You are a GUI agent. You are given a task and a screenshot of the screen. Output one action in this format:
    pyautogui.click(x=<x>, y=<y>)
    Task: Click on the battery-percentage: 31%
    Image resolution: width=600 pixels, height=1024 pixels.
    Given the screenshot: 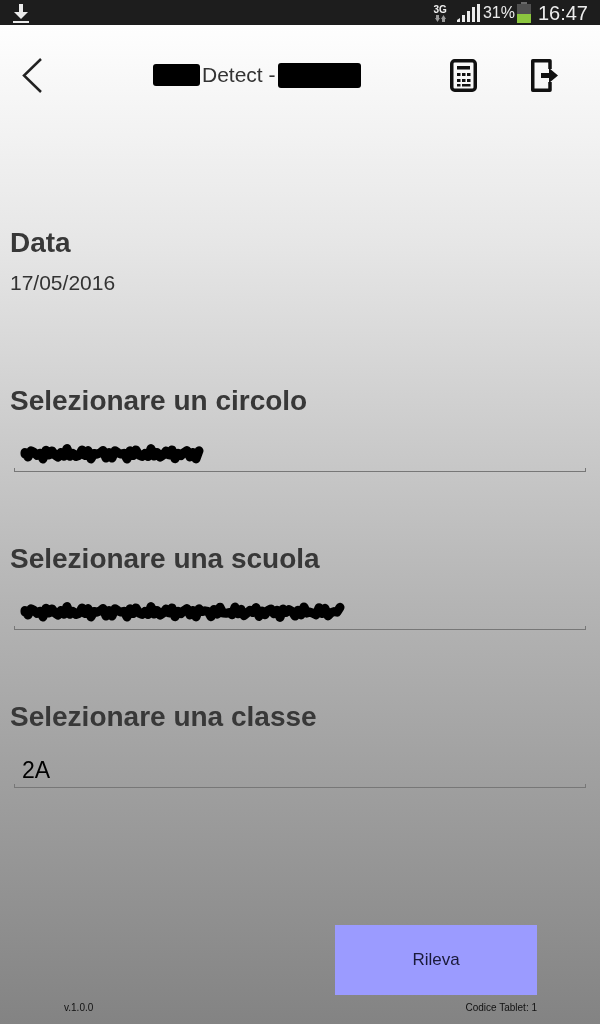 What is the action you would take?
    pyautogui.click(x=498, y=12)
    